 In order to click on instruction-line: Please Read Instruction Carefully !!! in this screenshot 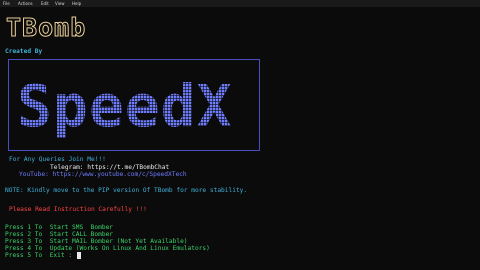, I will do `click(78, 209)`.